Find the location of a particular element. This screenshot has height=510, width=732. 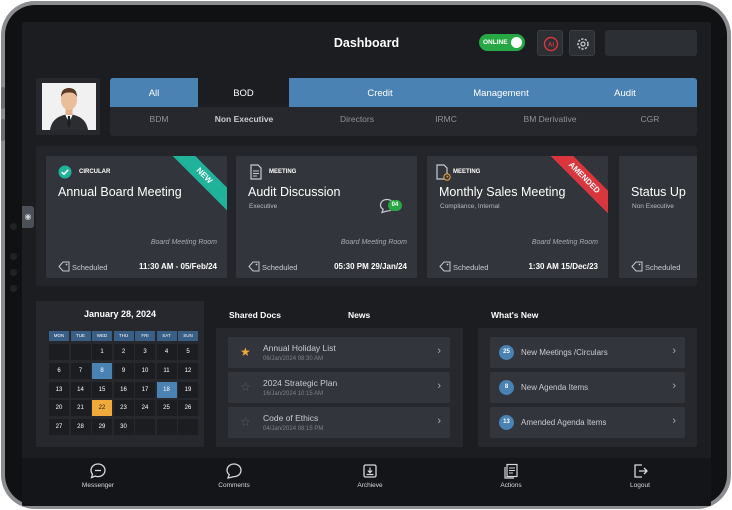

side-panel-handle: ◉ is located at coordinates (28, 217).